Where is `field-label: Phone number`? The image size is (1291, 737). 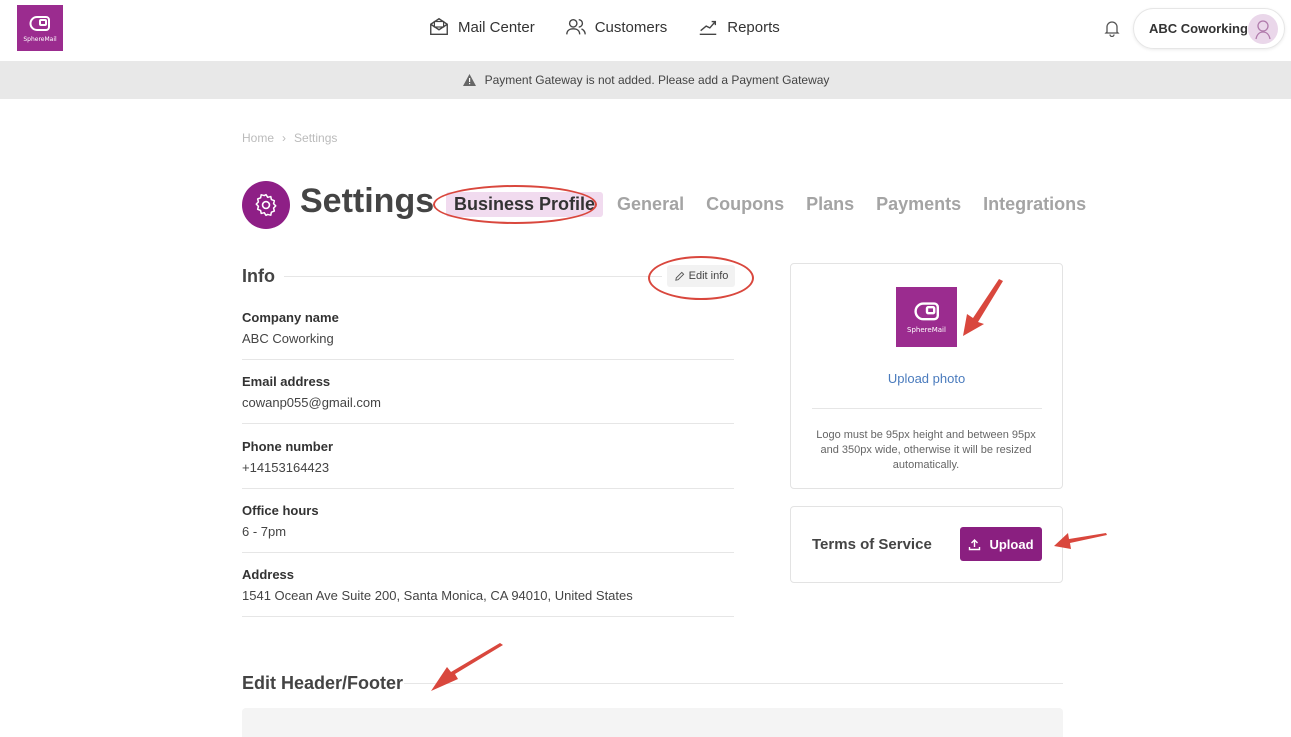 field-label: Phone number is located at coordinates (288, 446).